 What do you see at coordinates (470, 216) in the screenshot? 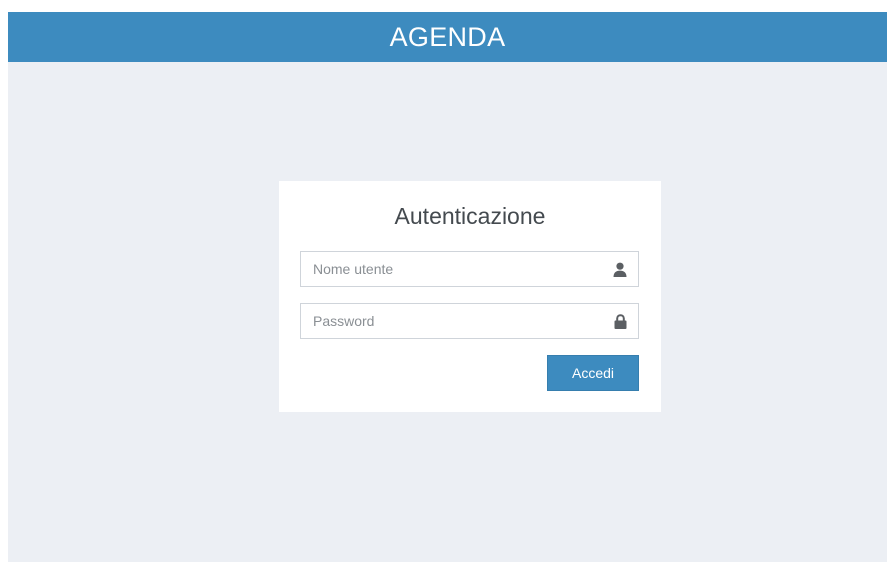
I see `login-title: Autenticazione` at bounding box center [470, 216].